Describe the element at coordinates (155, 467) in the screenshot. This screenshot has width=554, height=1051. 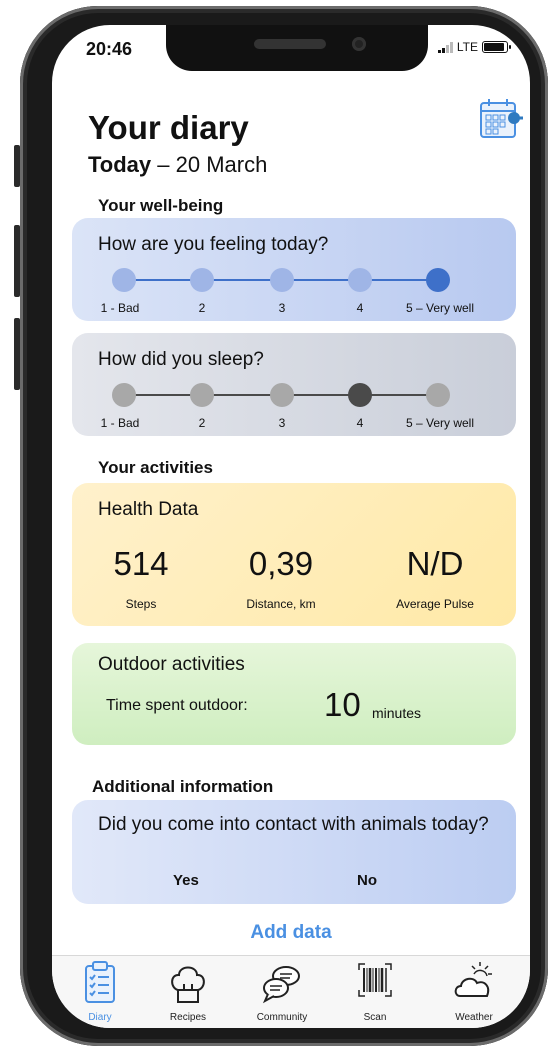
I see `section-activities: Your activities` at that location.